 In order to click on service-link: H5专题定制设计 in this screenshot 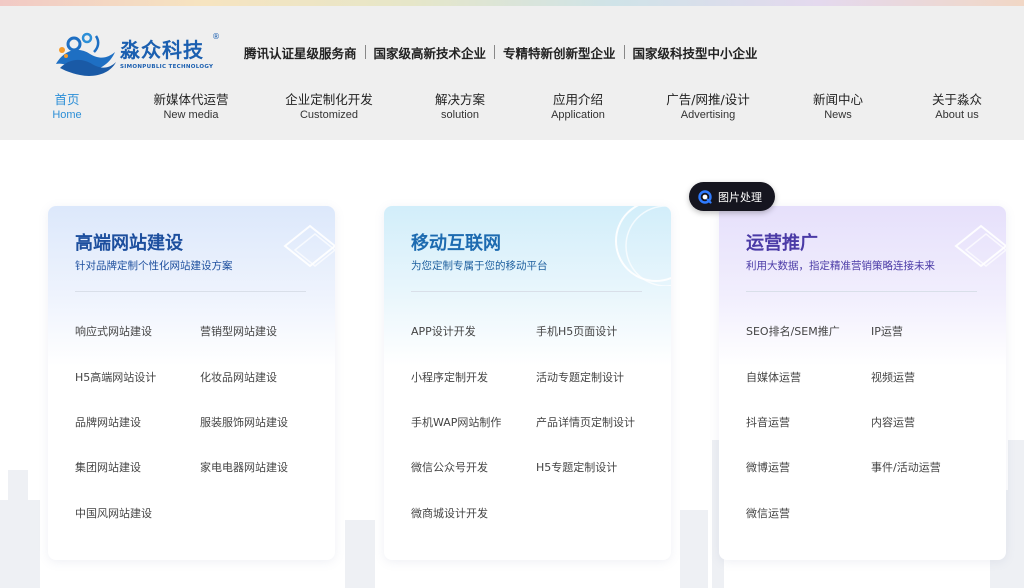, I will do `click(576, 467)`.